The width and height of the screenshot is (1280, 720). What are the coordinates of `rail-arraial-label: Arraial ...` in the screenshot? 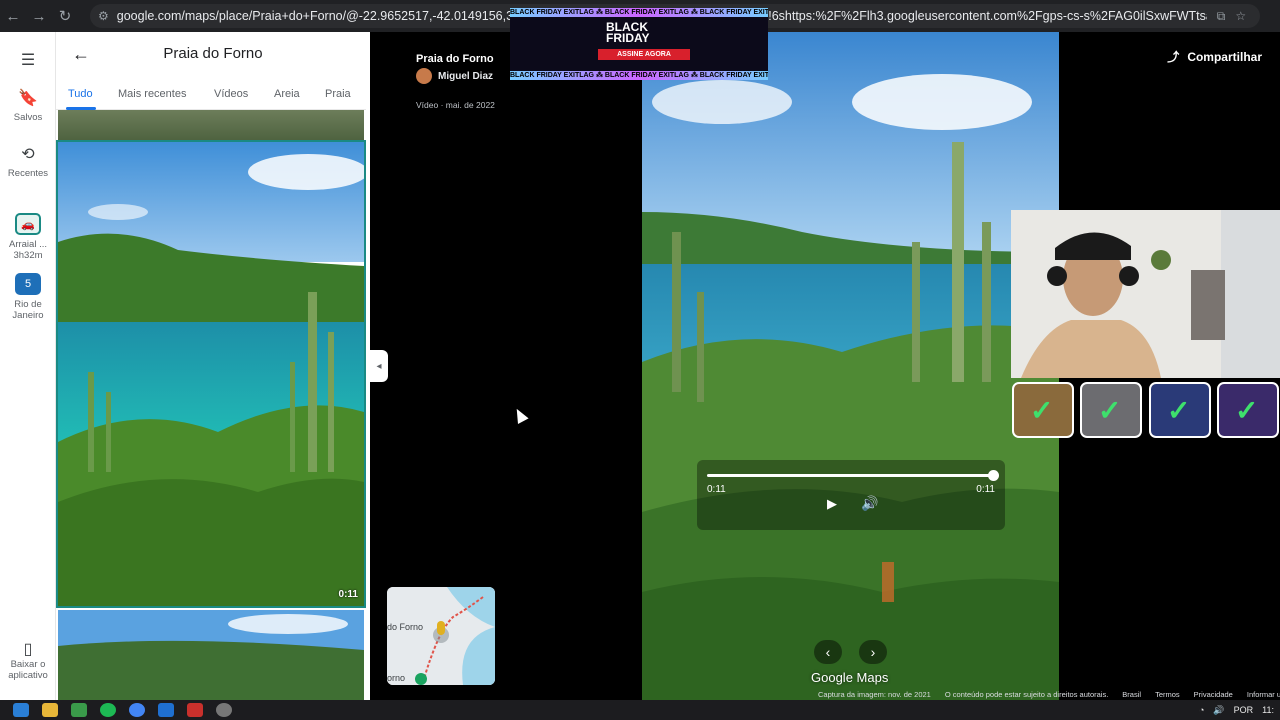 It's located at (27, 244).